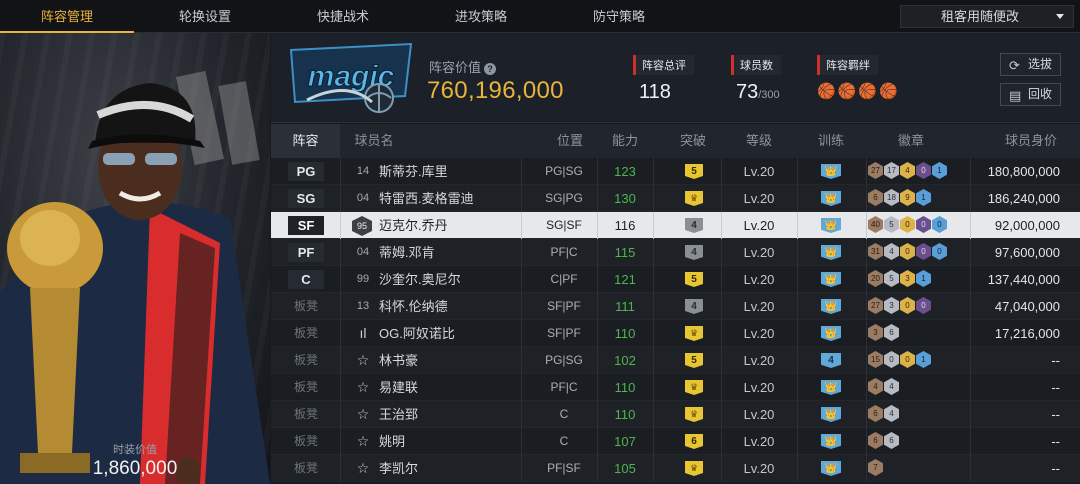 This screenshot has width=1080, height=484. I want to click on training-badge: 4, so click(831, 360).